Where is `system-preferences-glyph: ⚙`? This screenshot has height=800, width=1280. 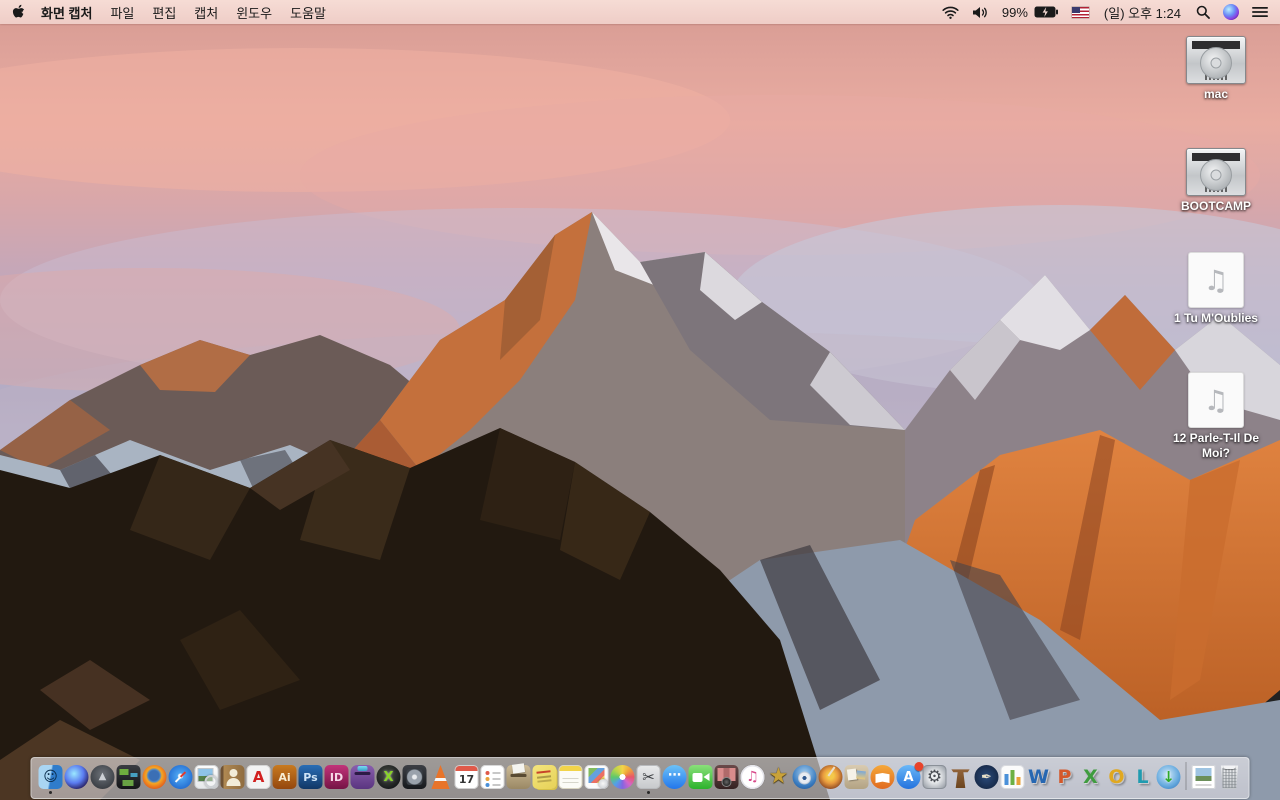
system-preferences-glyph: ⚙ is located at coordinates (934, 776).